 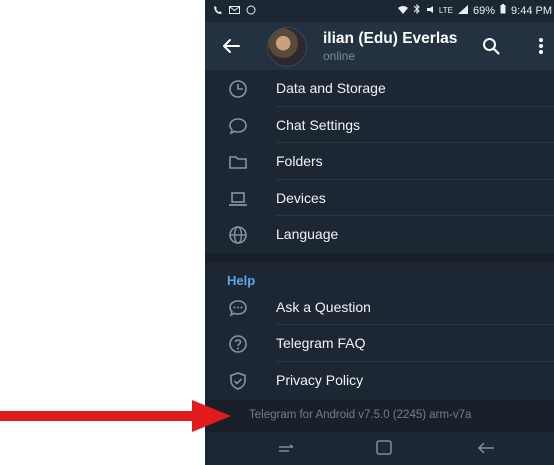 What do you see at coordinates (430, 11) in the screenshot?
I see `mute-icon` at bounding box center [430, 11].